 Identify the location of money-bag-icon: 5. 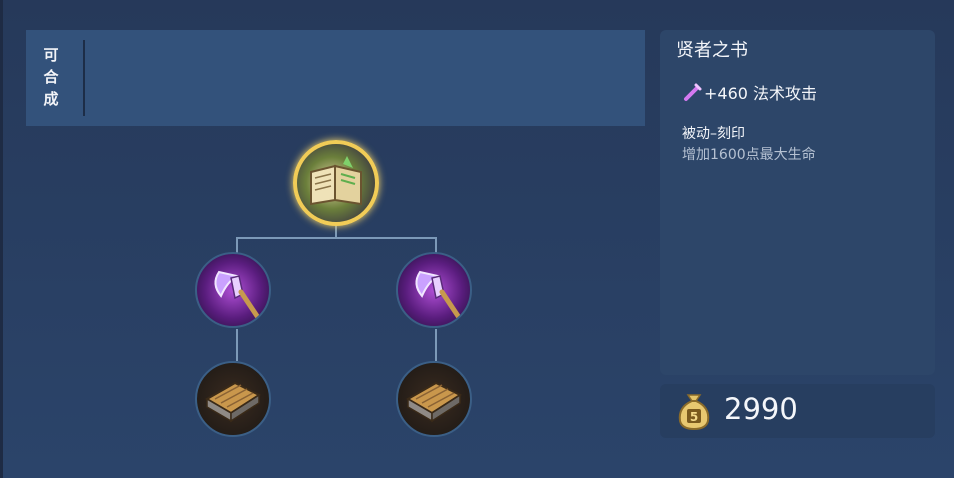
(694, 412).